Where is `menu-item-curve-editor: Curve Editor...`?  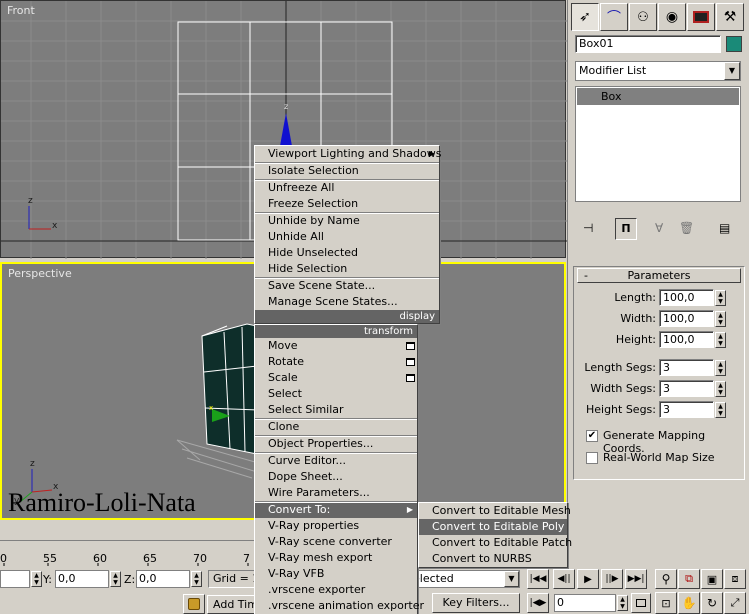 menu-item-curve-editor: Curve Editor... is located at coordinates (336, 460).